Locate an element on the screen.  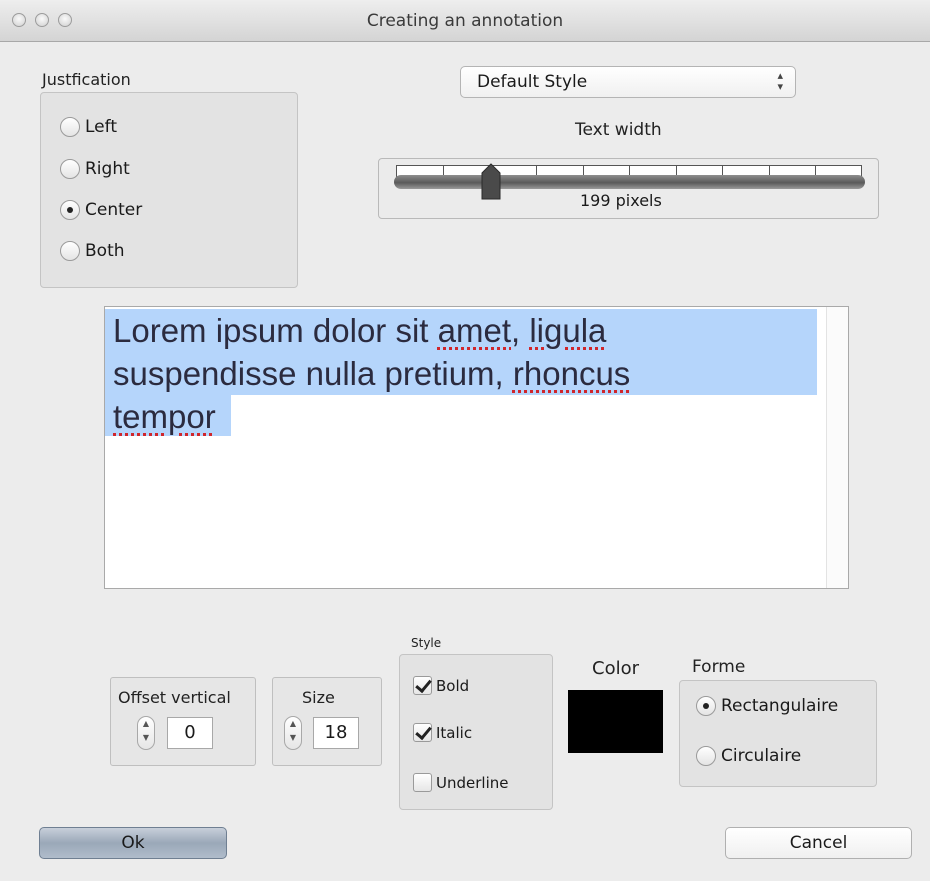
italic-option: Italic is located at coordinates (442, 732).